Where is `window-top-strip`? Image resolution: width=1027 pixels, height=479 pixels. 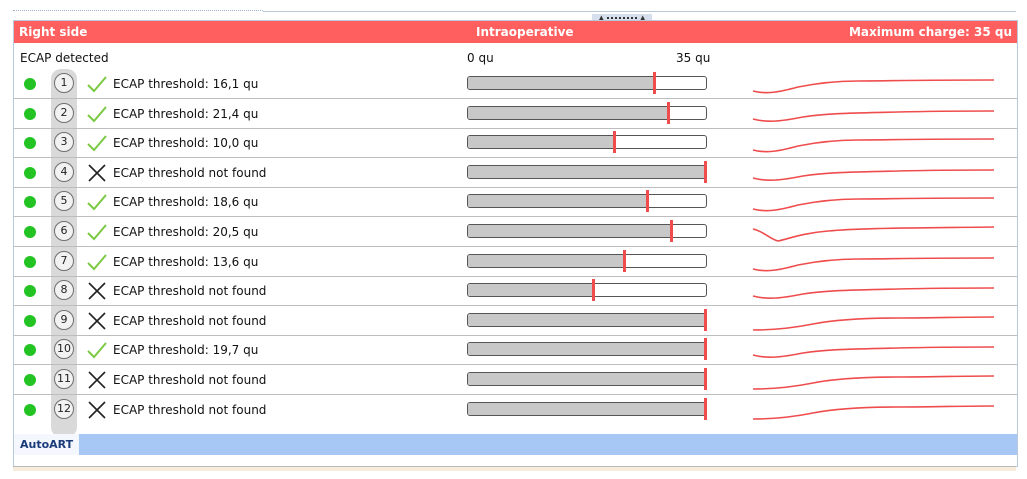
window-top-strip is located at coordinates (514, 6).